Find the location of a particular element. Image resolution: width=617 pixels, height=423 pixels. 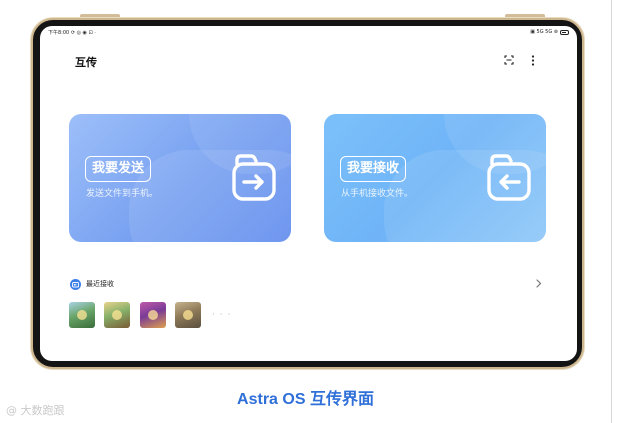

send-card-title: 我要发送 is located at coordinates (118, 169).